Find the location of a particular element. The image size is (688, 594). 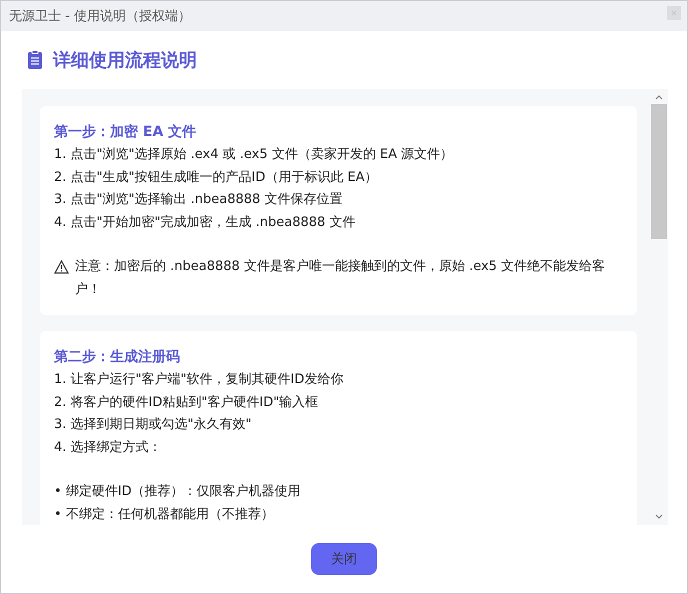

instruction-line: 2. 将客户的硬件ID粘贴到"客户硬件ID"输入框 is located at coordinates (187, 403).